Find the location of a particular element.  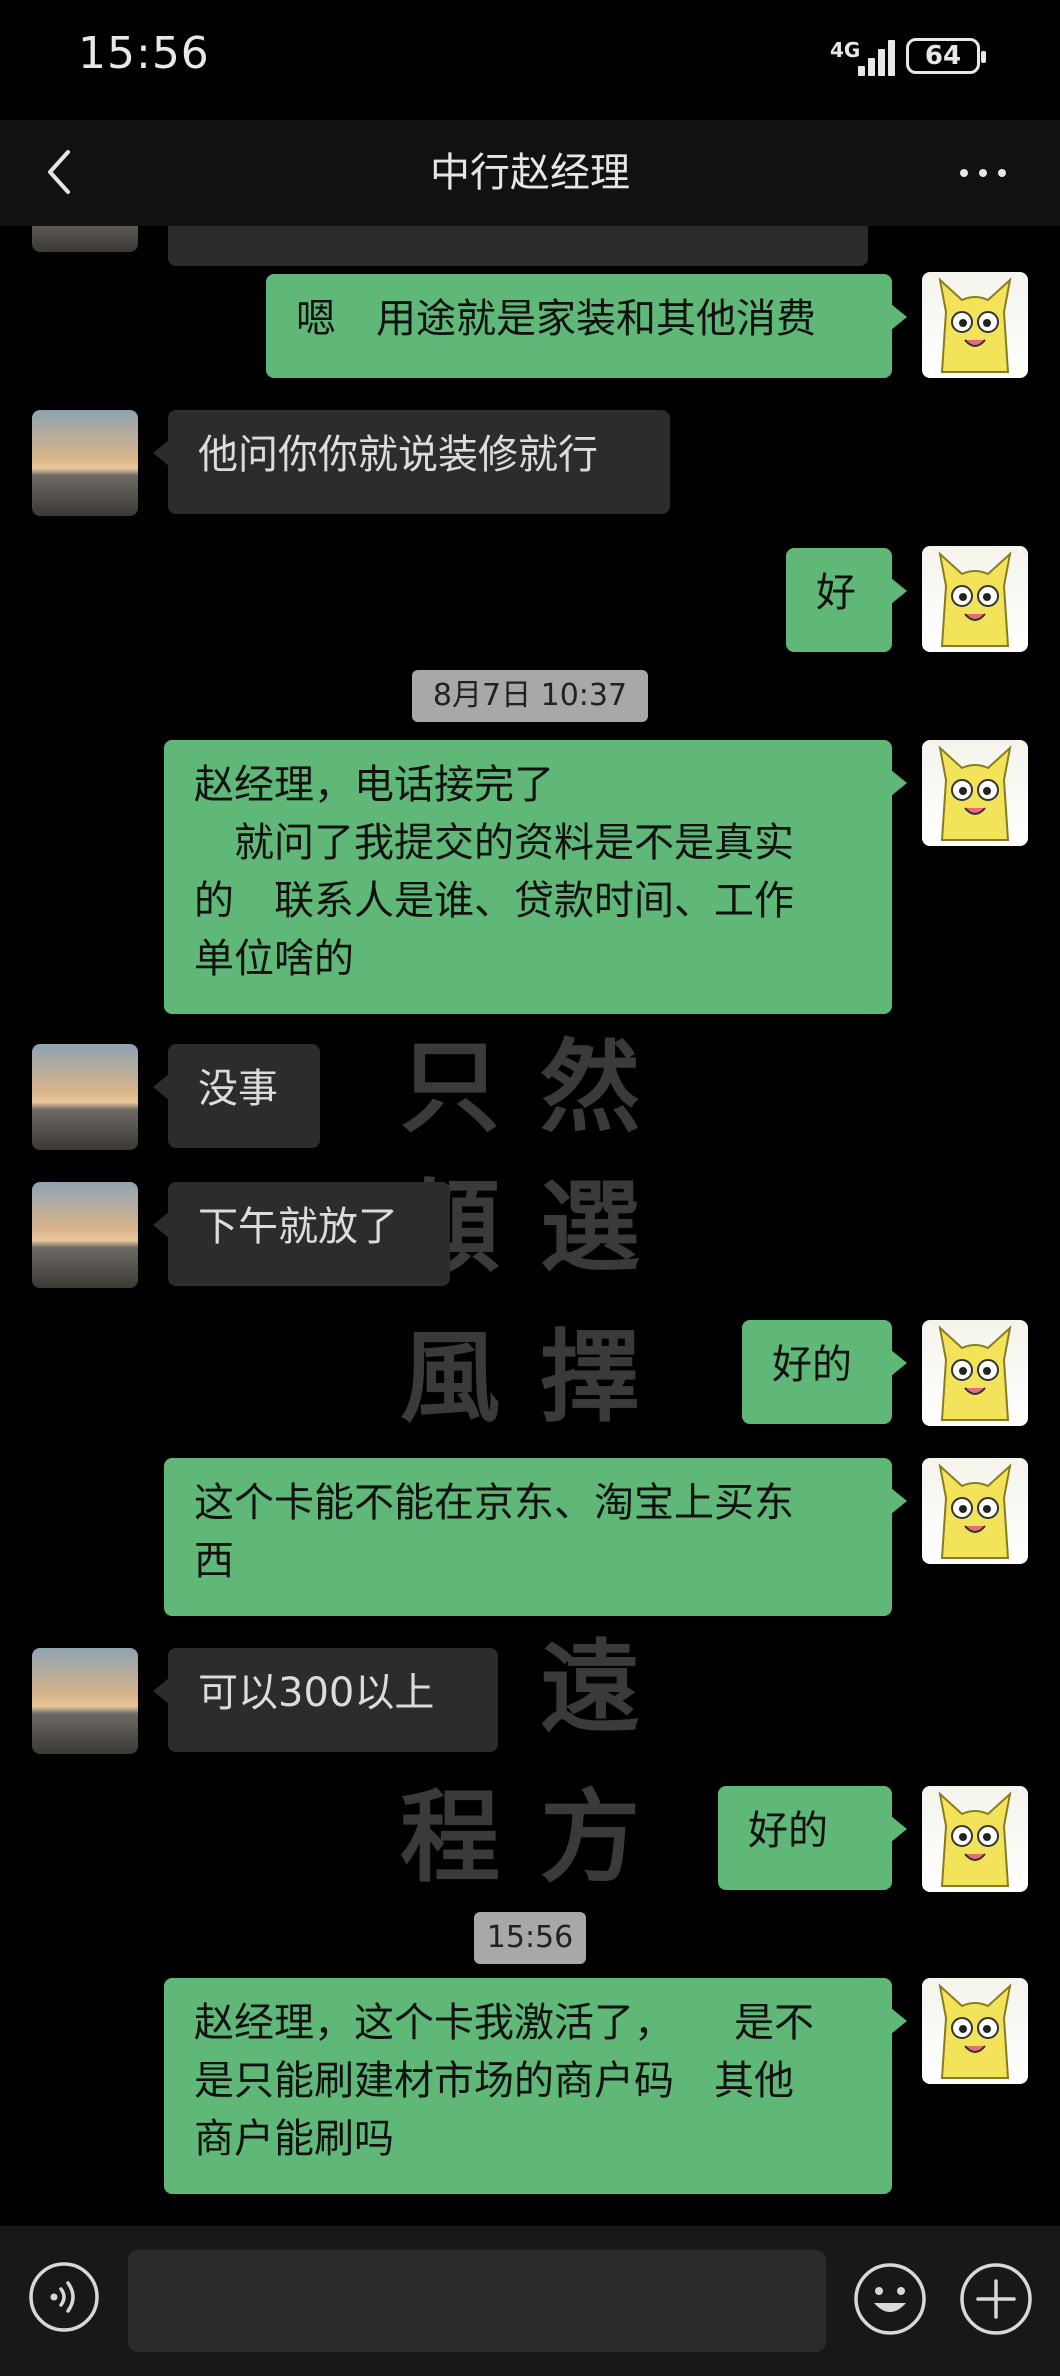

message-bubble-outgoing: 好 is located at coordinates (846, 600).